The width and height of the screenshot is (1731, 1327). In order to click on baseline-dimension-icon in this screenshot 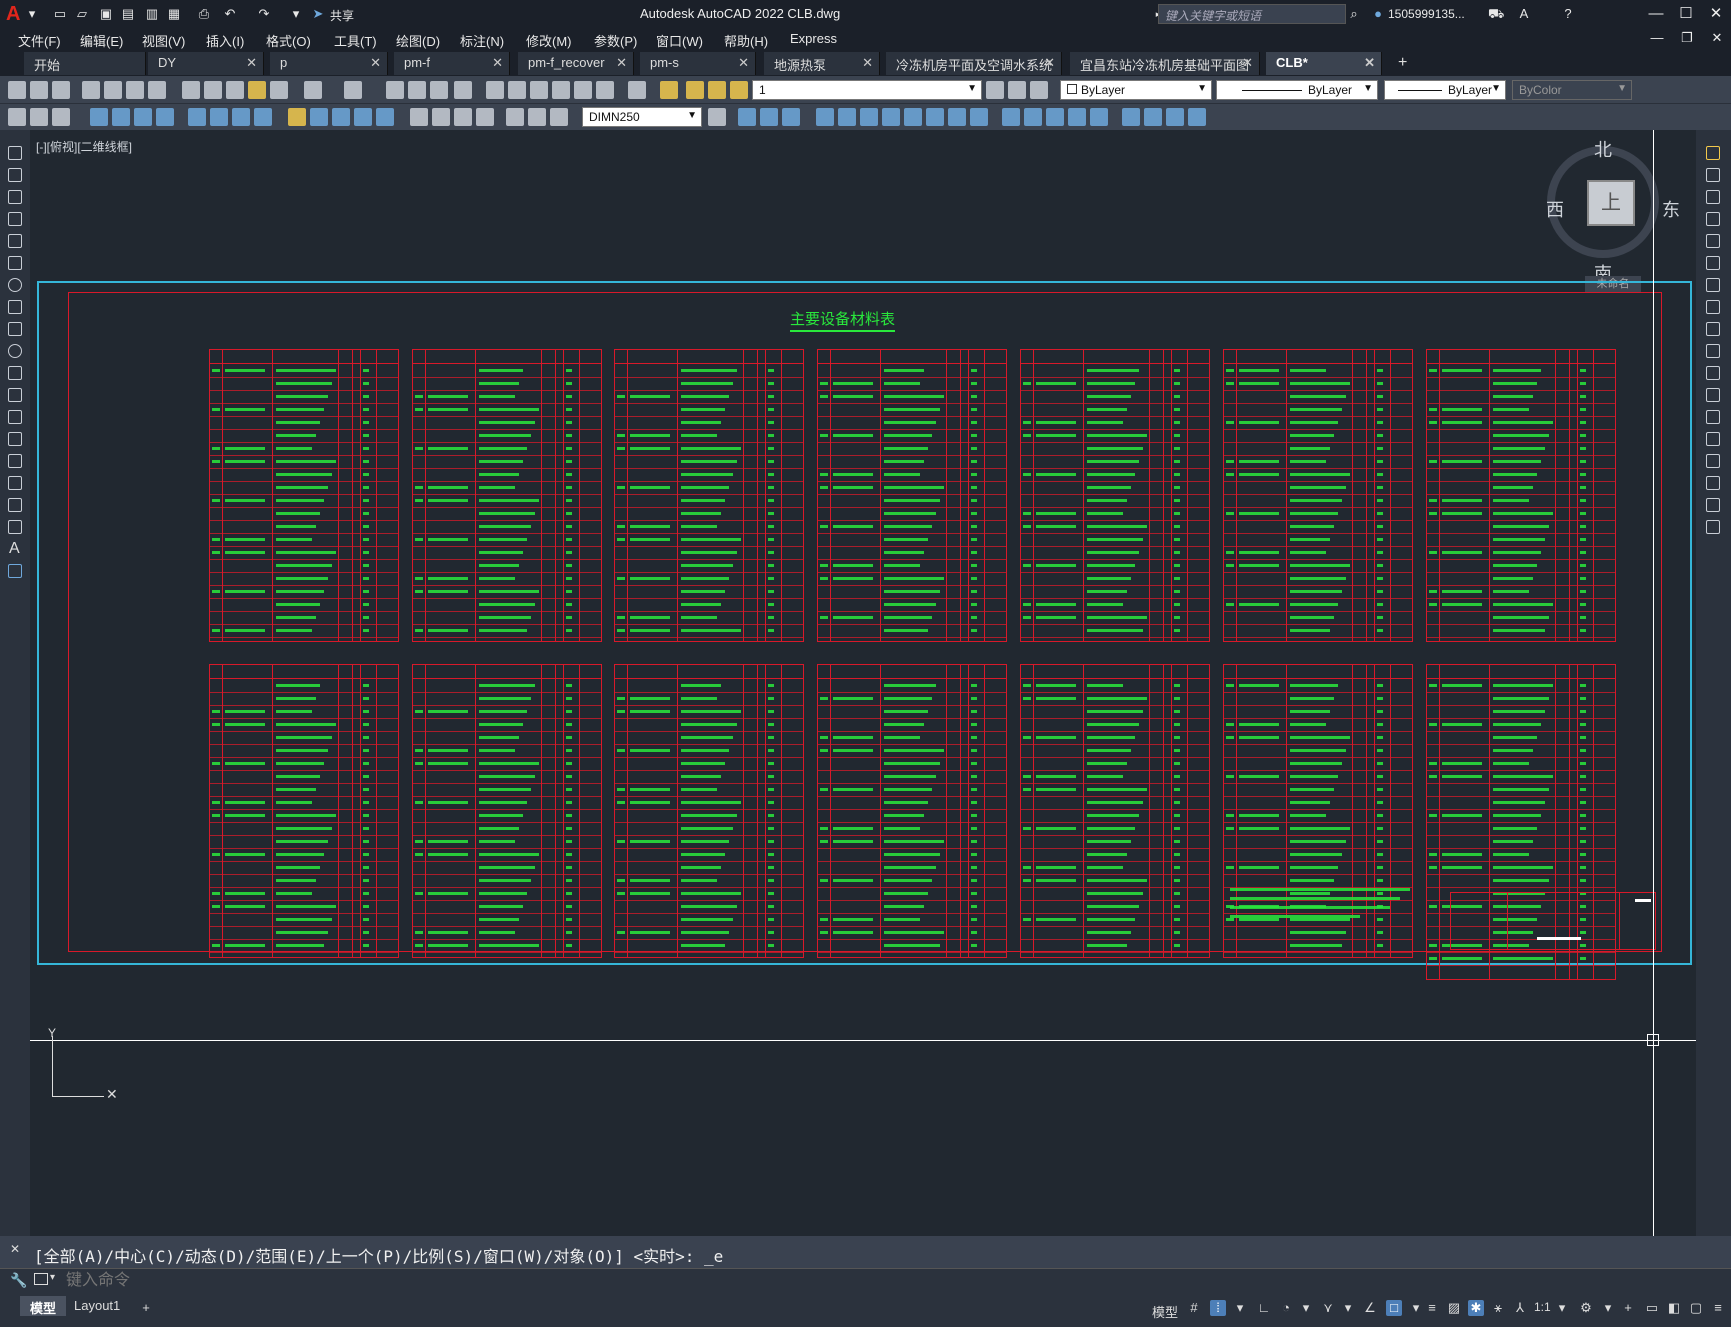, I will do `click(319, 117)`.